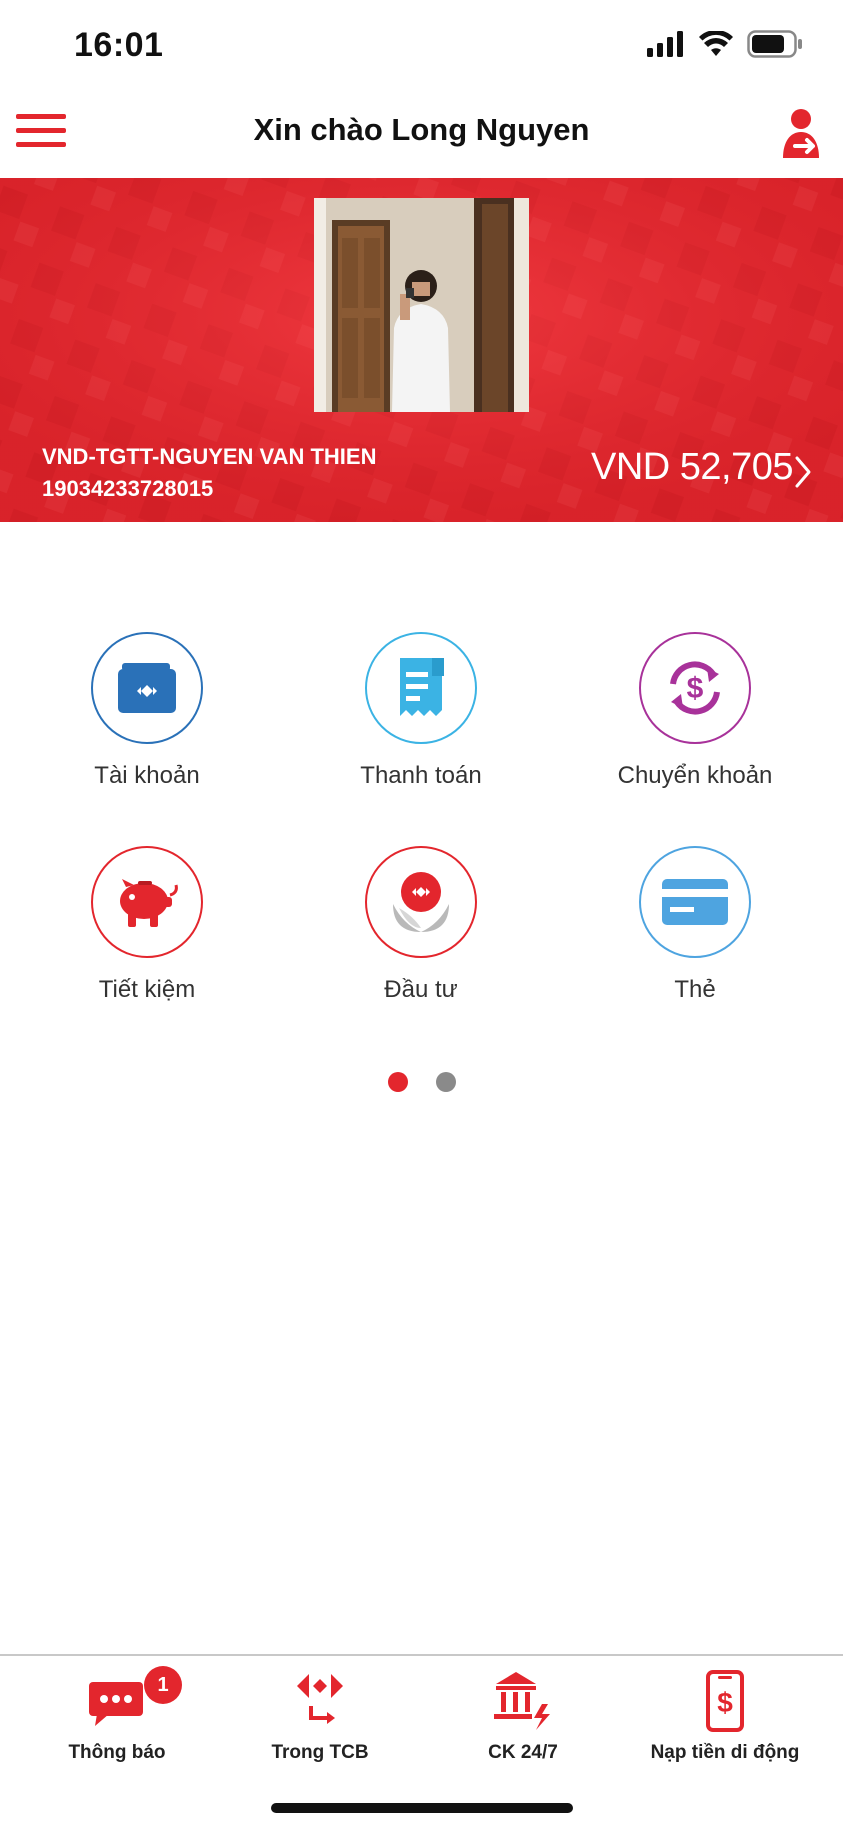 The width and height of the screenshot is (843, 1825). What do you see at coordinates (147, 902) in the screenshot?
I see `piggy-bank-icon` at bounding box center [147, 902].